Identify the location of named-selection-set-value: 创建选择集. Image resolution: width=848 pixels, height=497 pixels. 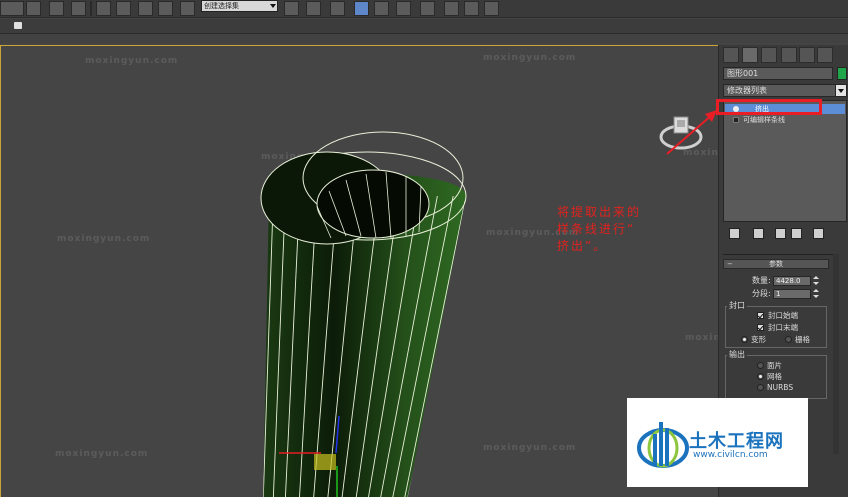
(221, 6).